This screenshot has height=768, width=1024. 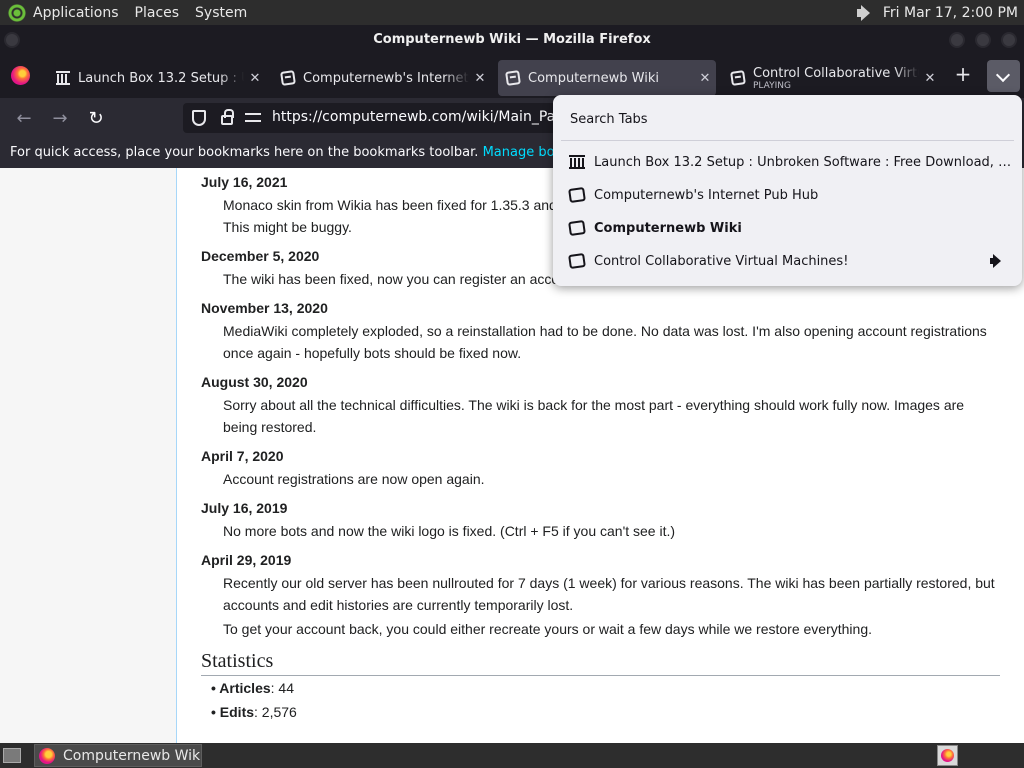 What do you see at coordinates (422, 117) in the screenshot?
I see `url-text: https://computernewb.com/wiki/Main_Page` at bounding box center [422, 117].